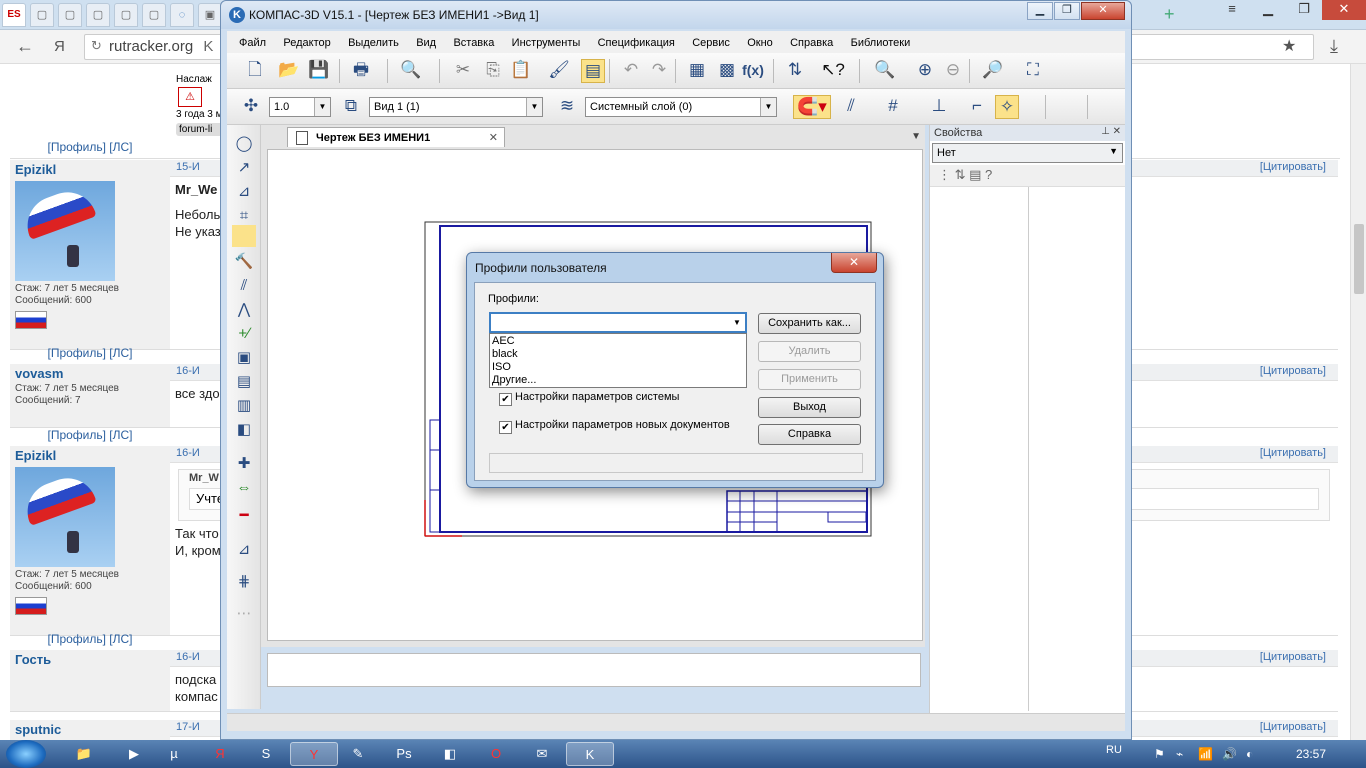  I want to click on restore-button: ❐, so click(1067, 11).